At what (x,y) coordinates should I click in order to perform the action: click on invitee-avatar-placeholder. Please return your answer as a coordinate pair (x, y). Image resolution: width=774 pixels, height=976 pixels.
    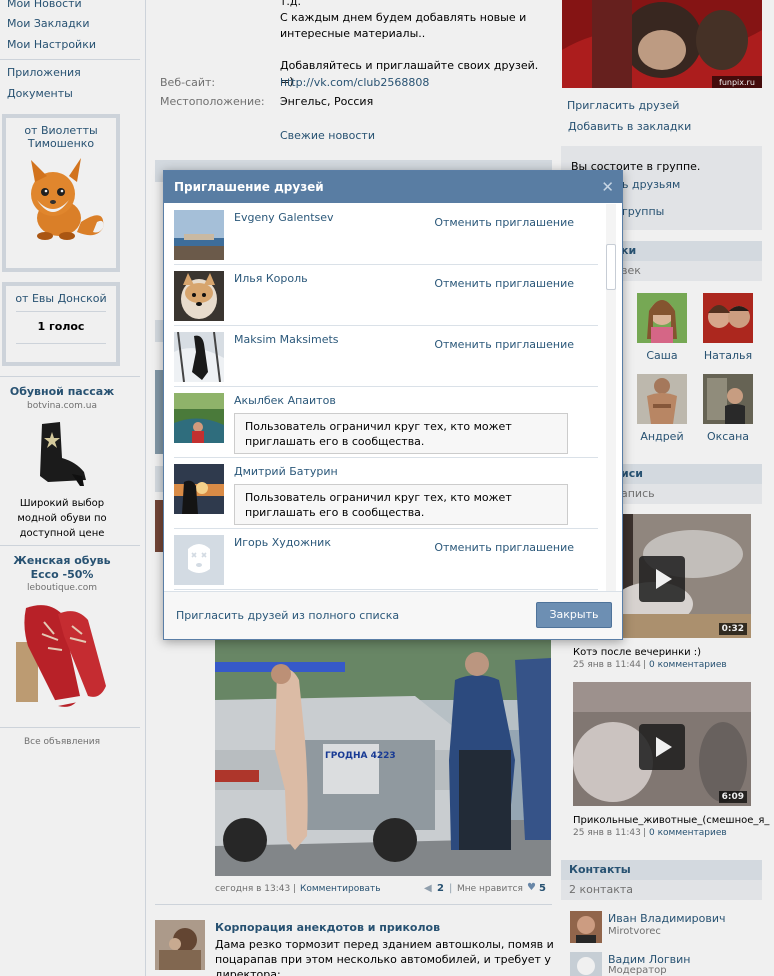
    Looking at the image, I should click on (199, 560).